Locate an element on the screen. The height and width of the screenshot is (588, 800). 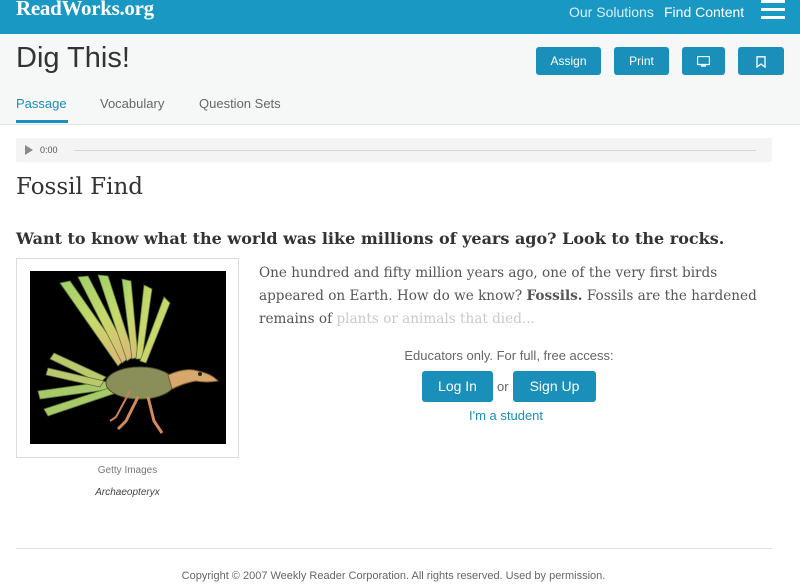
nav-find-content: Find Content is located at coordinates (704, 12).